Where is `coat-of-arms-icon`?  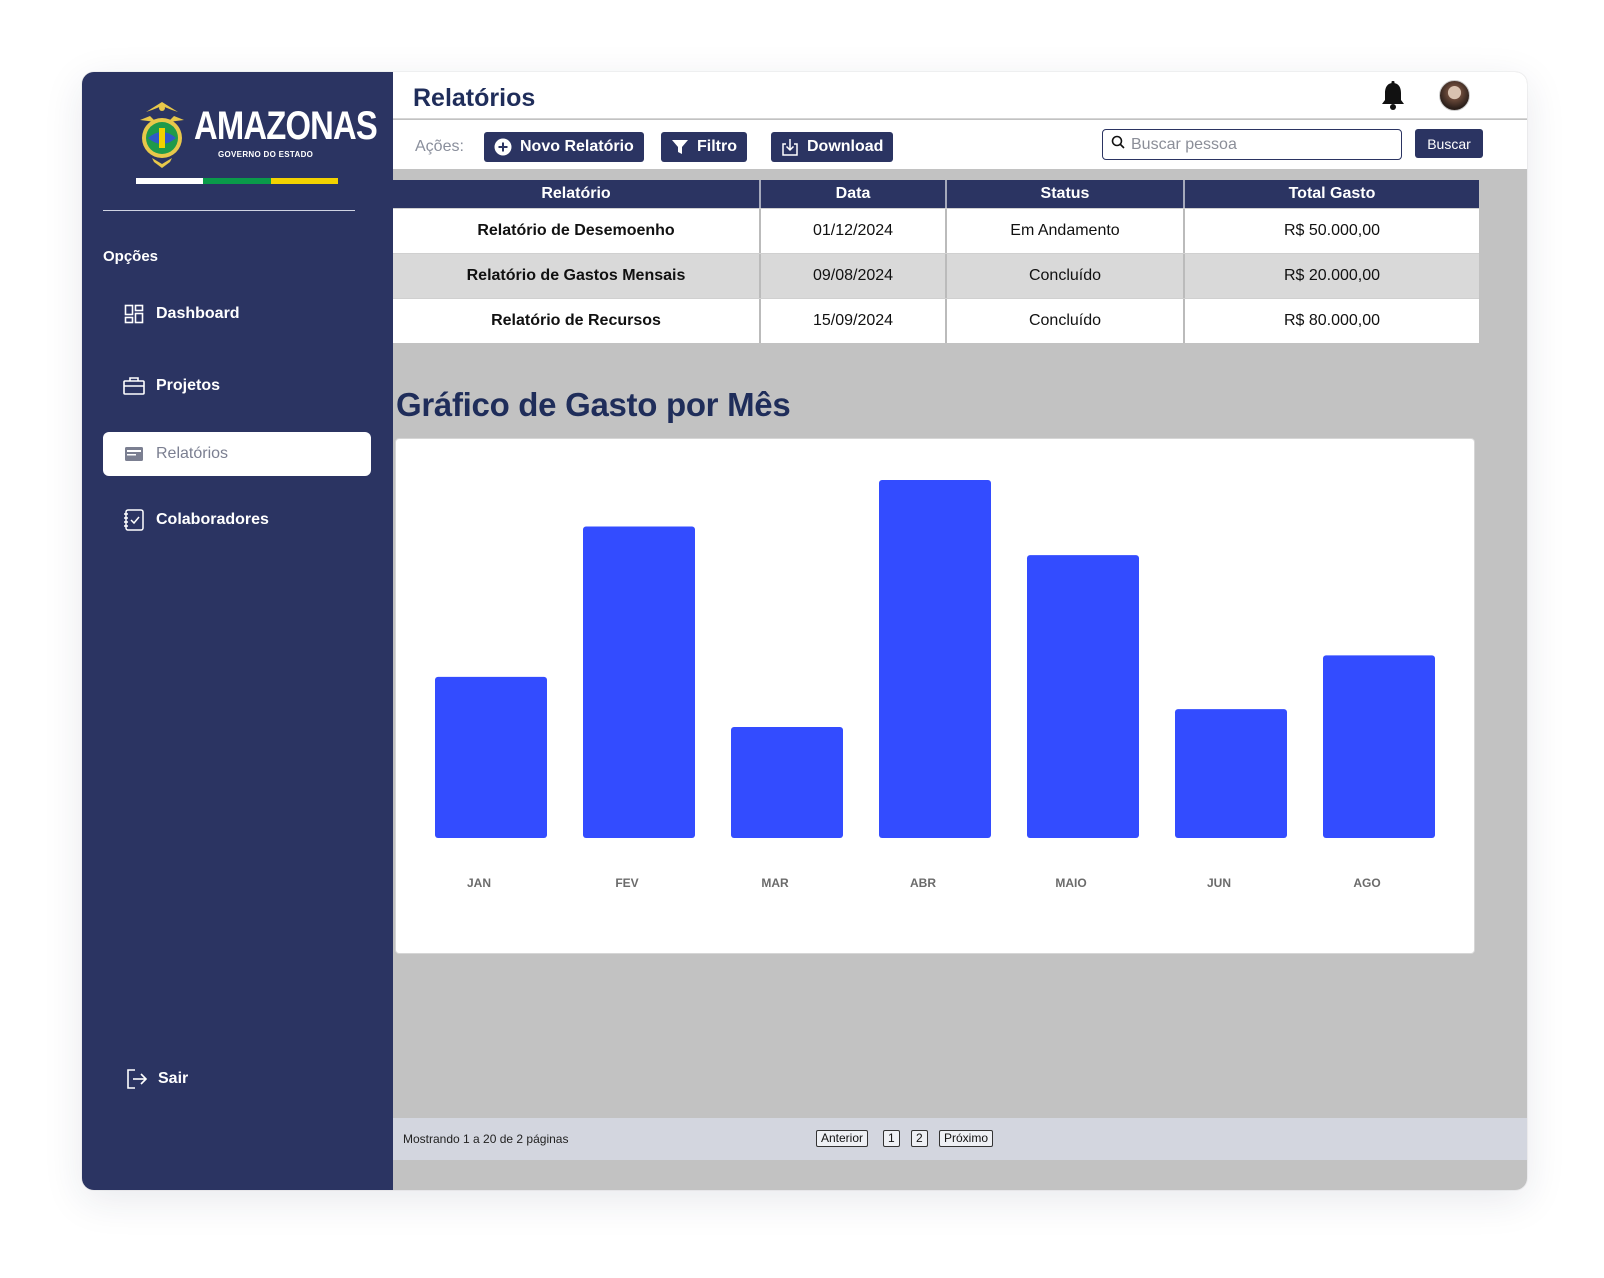 coat-of-arms-icon is located at coordinates (162, 135).